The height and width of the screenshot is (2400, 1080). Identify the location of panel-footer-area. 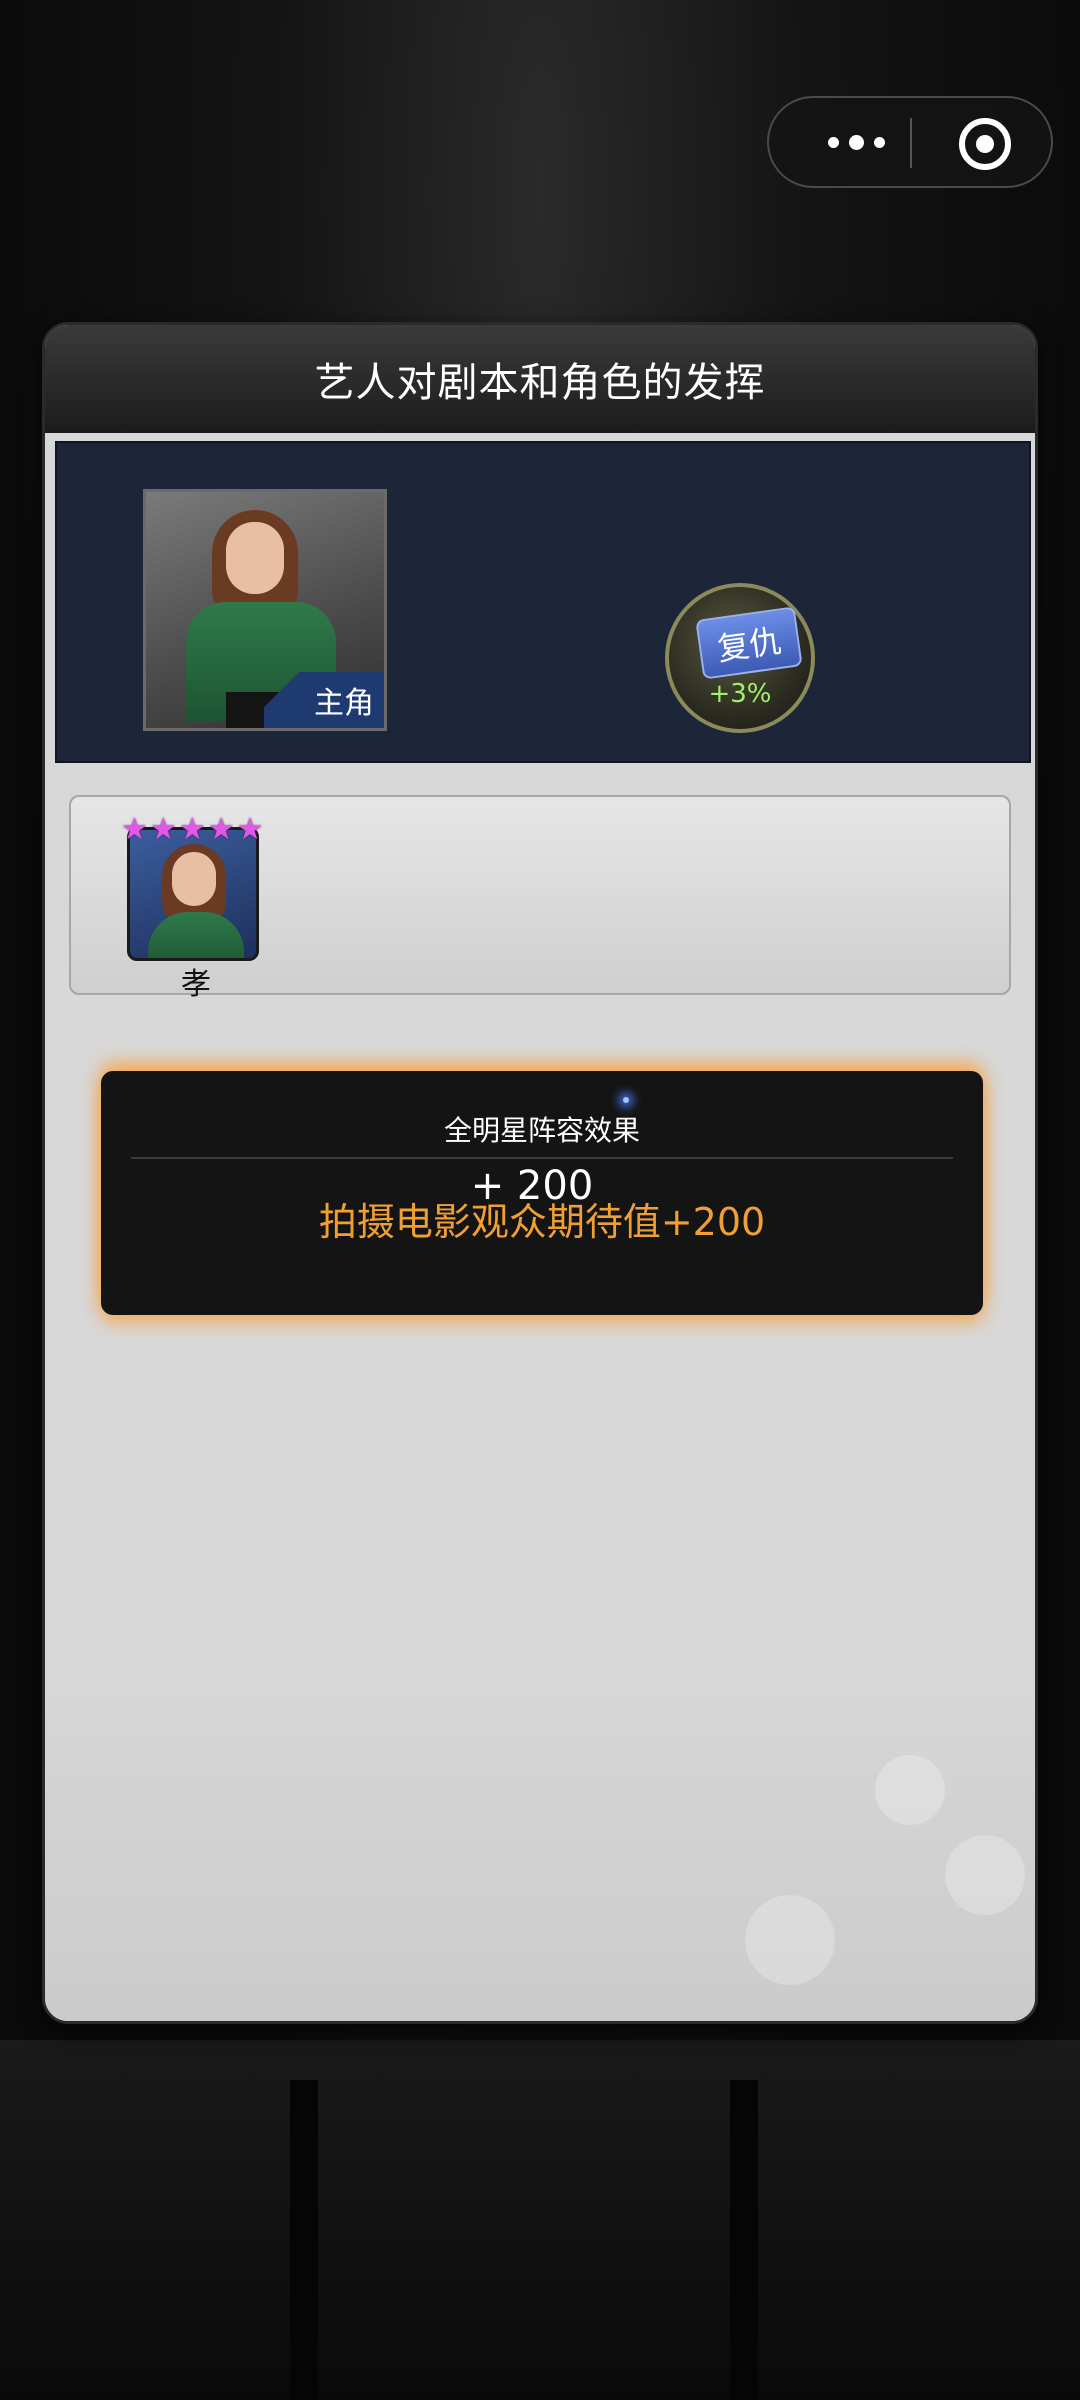
(540, 1858).